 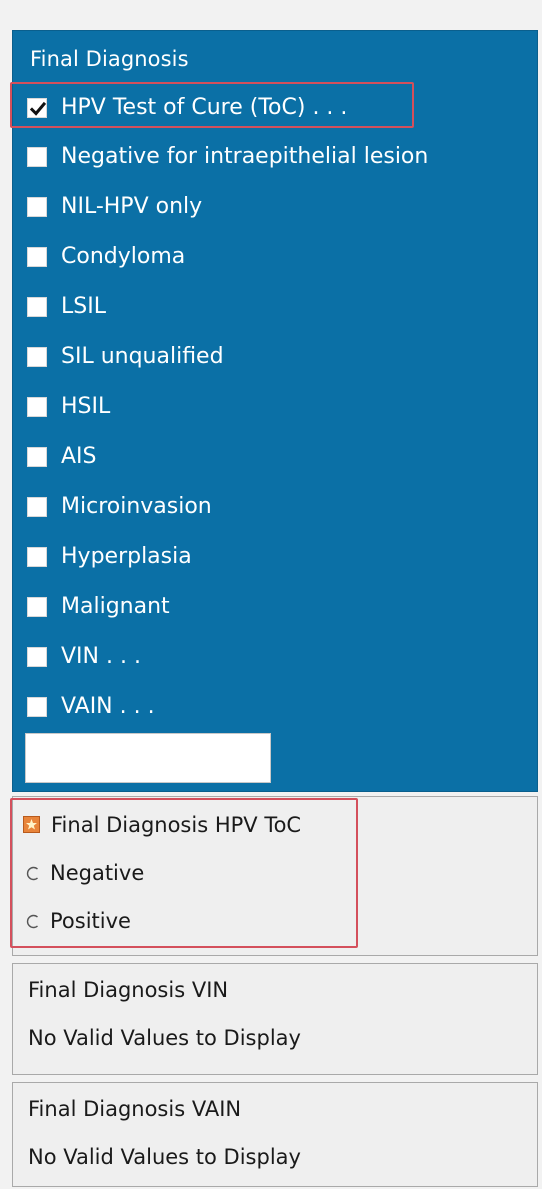 I want to click on radio-label: Negative, so click(x=97, y=873).